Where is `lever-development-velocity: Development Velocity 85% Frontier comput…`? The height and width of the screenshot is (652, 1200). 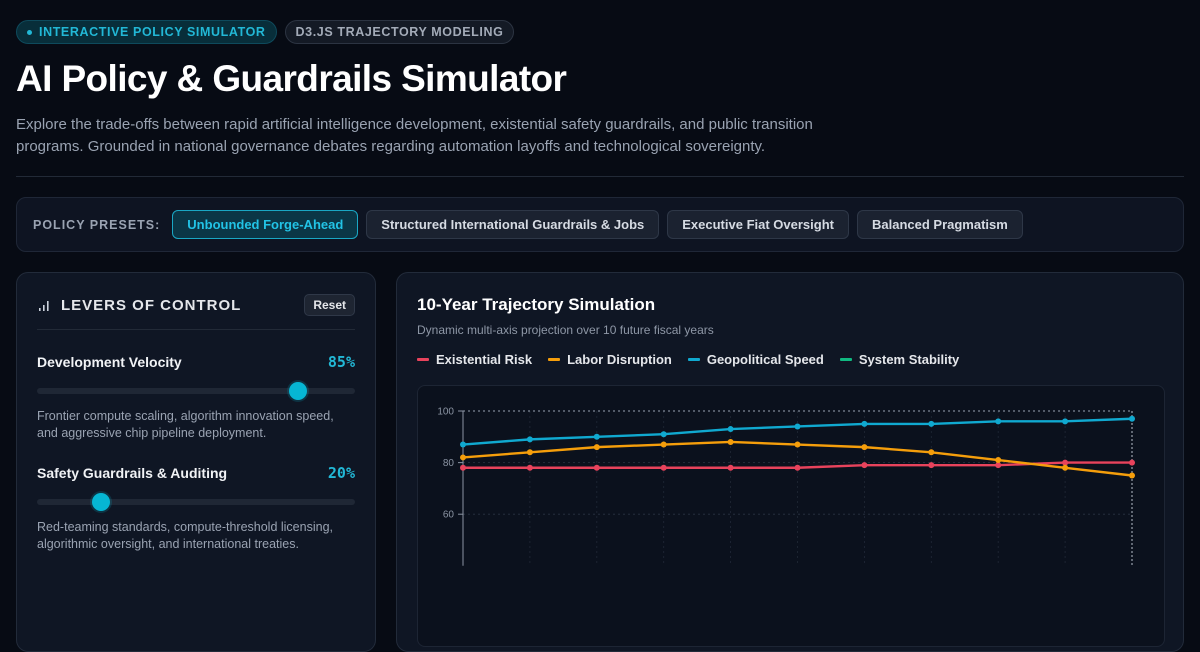
lever-development-velocity: Development Velocity 85% Frontier comput… is located at coordinates (196, 397).